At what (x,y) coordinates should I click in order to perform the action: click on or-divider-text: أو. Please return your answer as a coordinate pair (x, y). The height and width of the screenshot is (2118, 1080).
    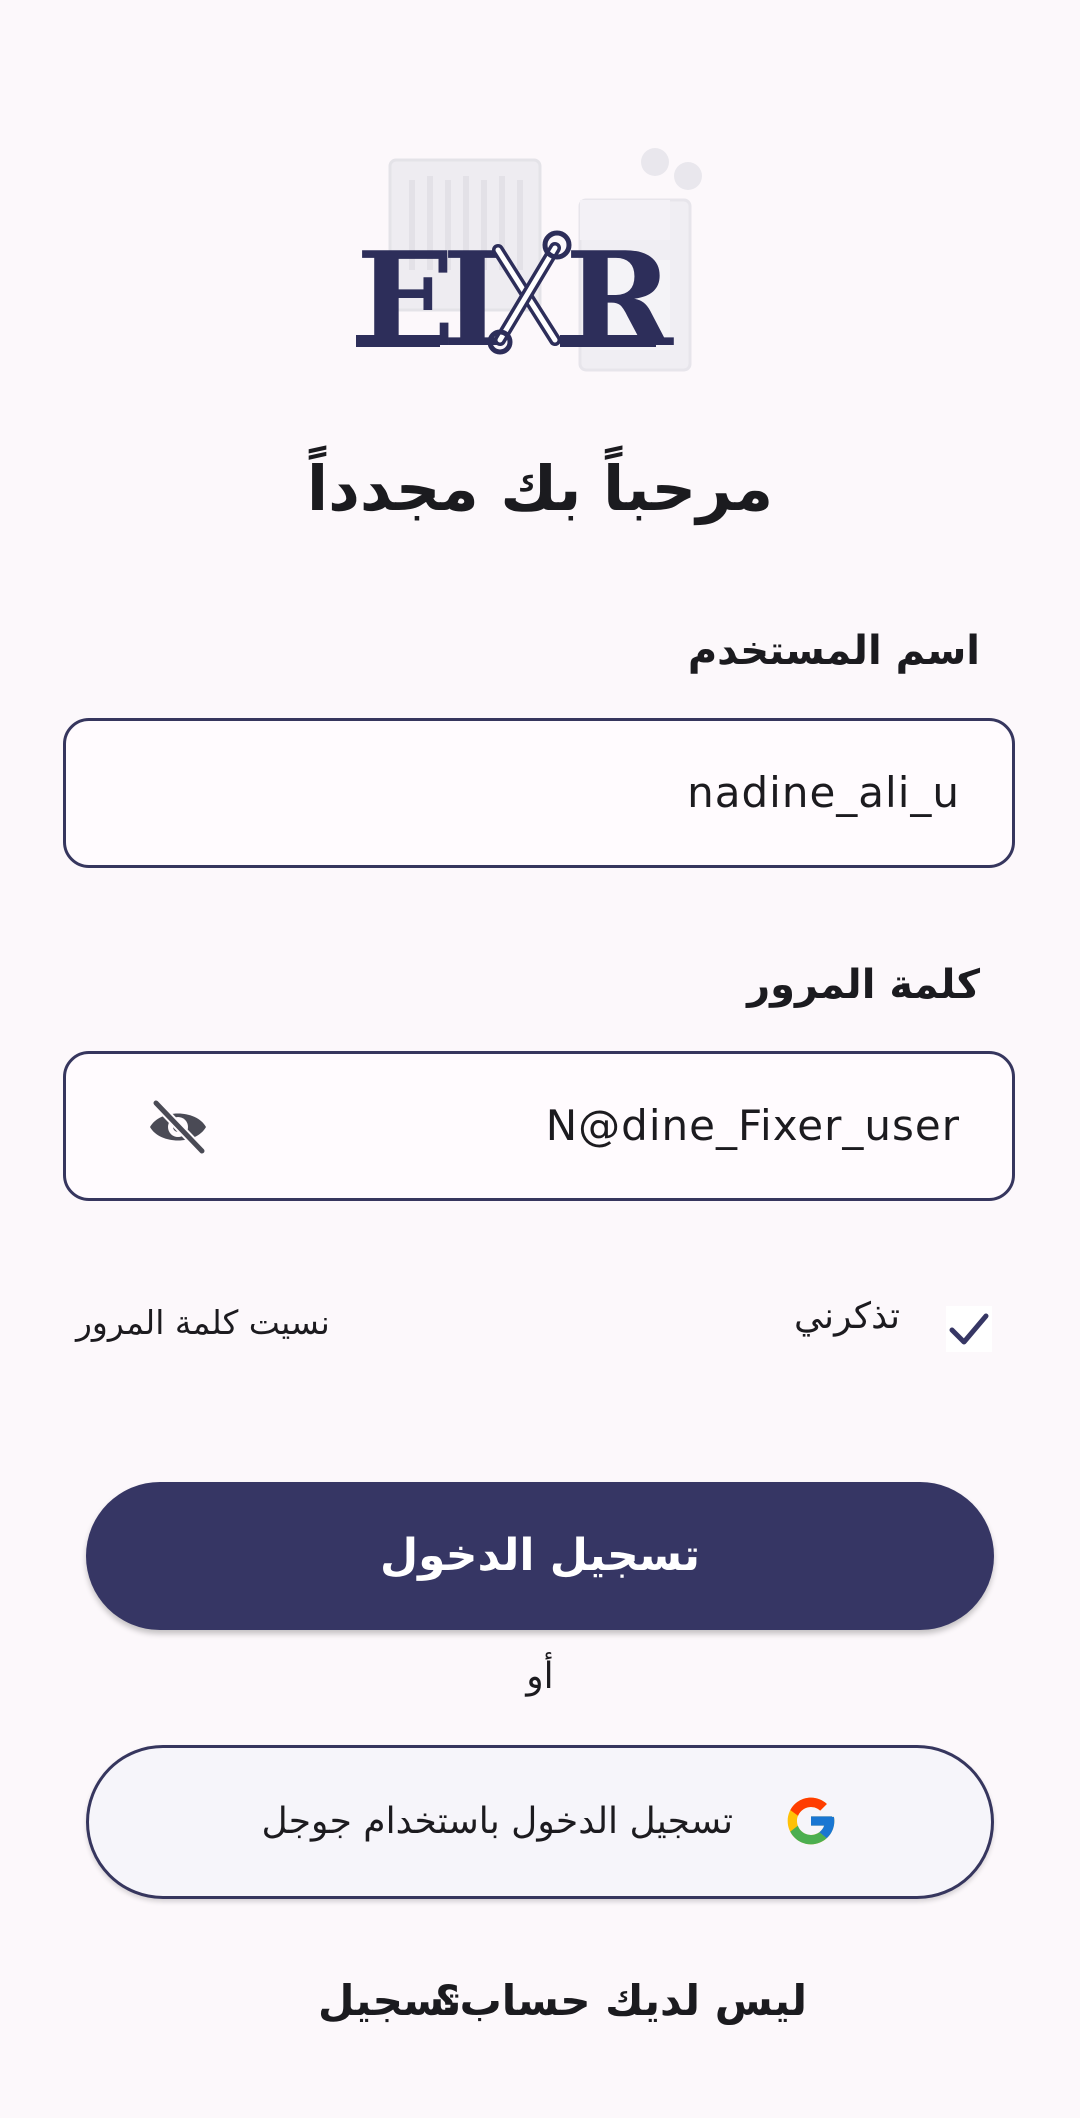
    Looking at the image, I should click on (540, 1676).